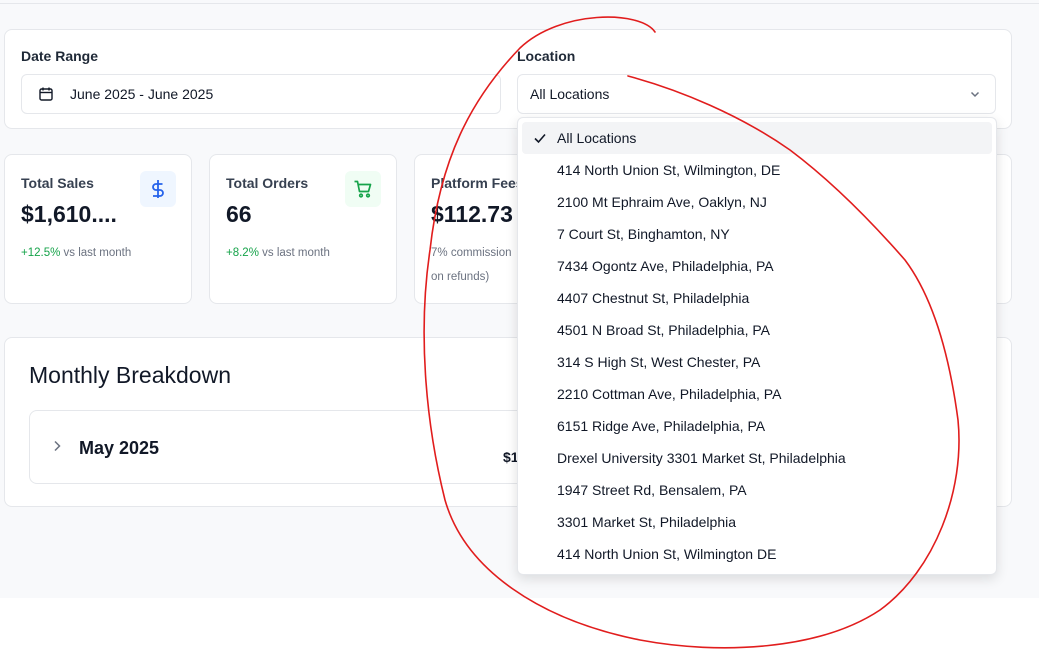 Image resolution: width=1039 pixels, height=652 pixels. Describe the element at coordinates (57, 183) in the screenshot. I see `stat-title: Total Sales` at that location.